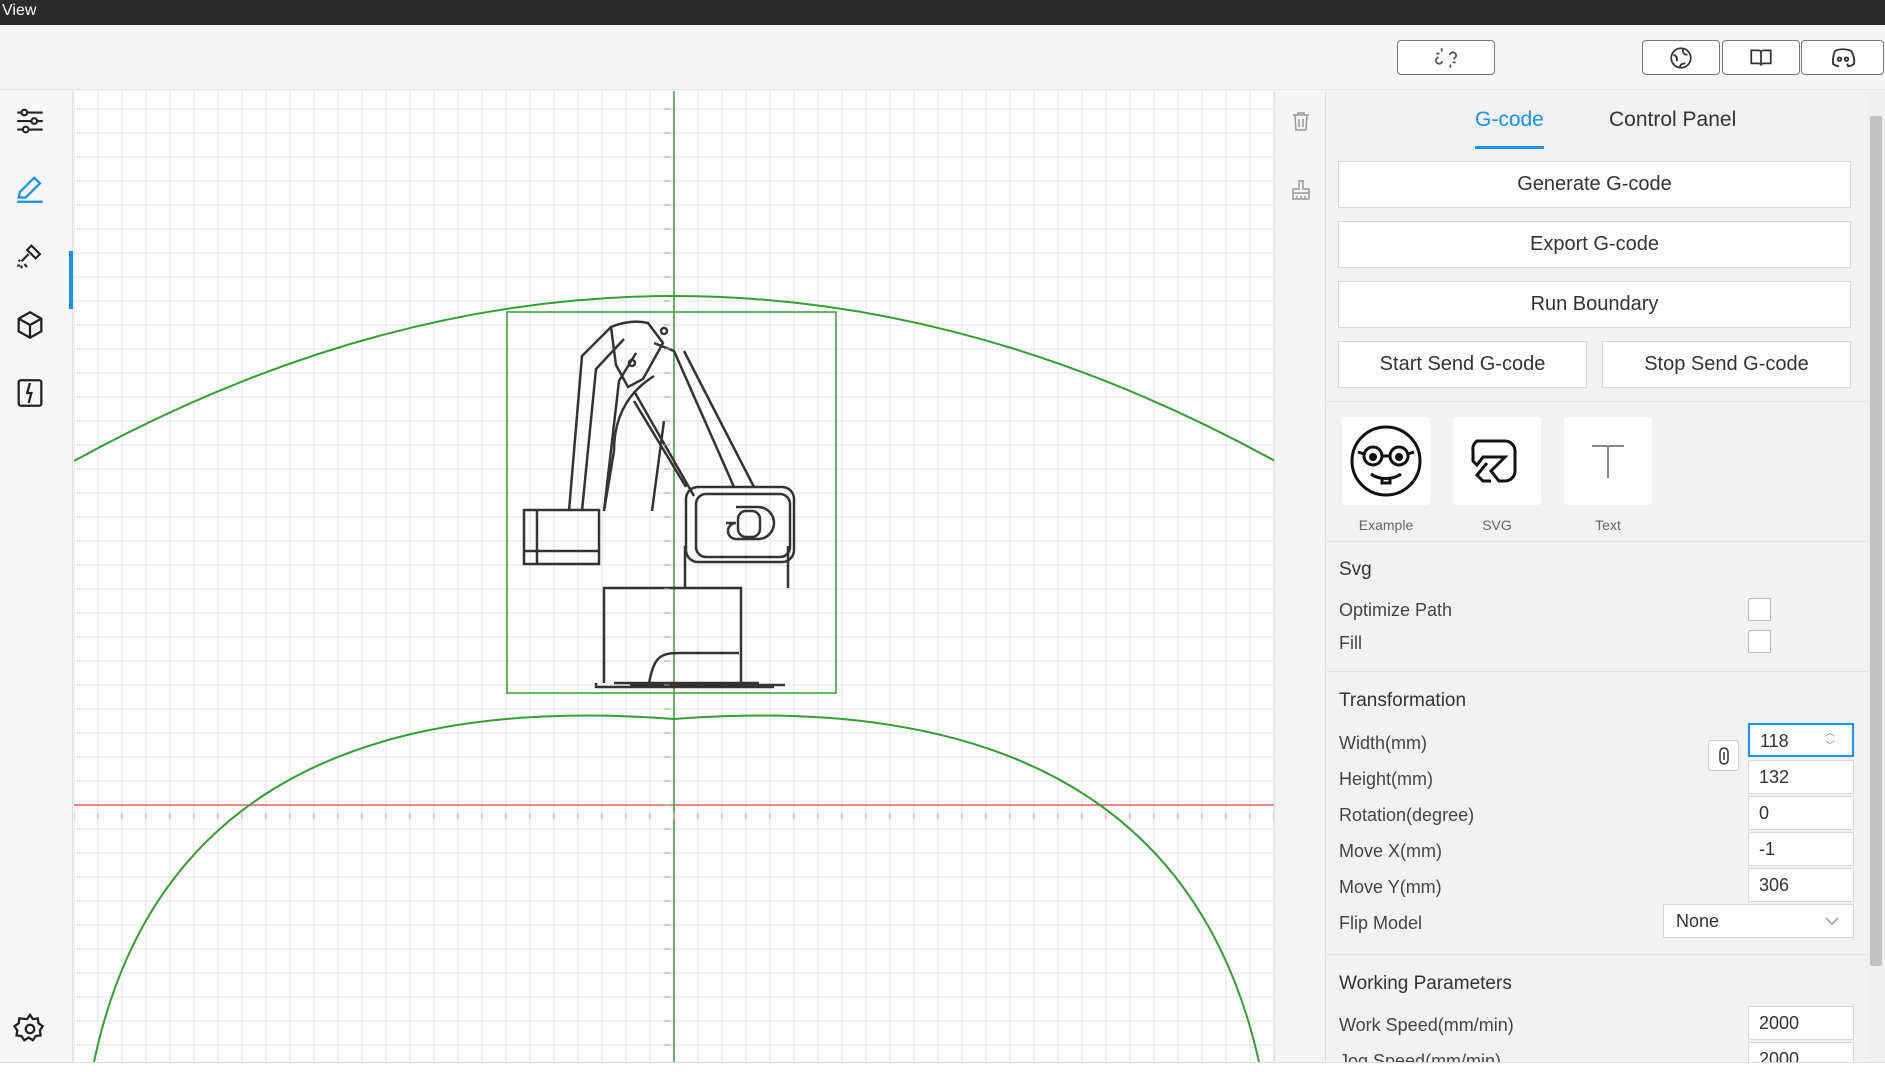 The height and width of the screenshot is (1072, 1885). Describe the element at coordinates (1420, 1056) in the screenshot. I see `jog-speed-label: Jog Speed(mm/min)` at that location.